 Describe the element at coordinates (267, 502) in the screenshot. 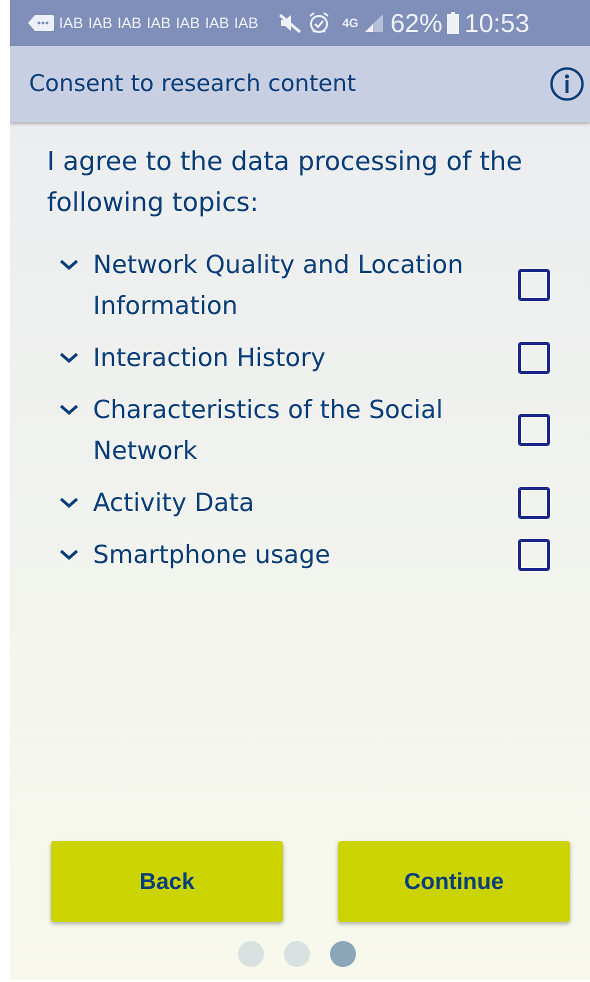

I see `topic-toggle: Activity Data` at that location.